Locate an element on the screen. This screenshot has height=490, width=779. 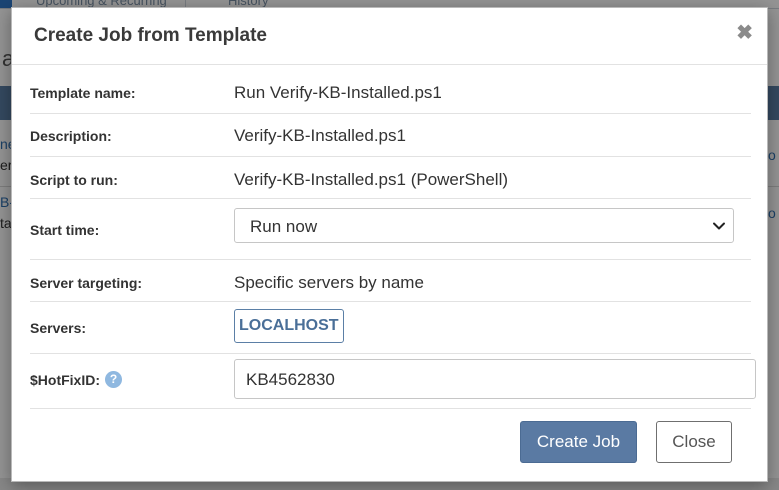
create-job-button: Create Job is located at coordinates (578, 442).